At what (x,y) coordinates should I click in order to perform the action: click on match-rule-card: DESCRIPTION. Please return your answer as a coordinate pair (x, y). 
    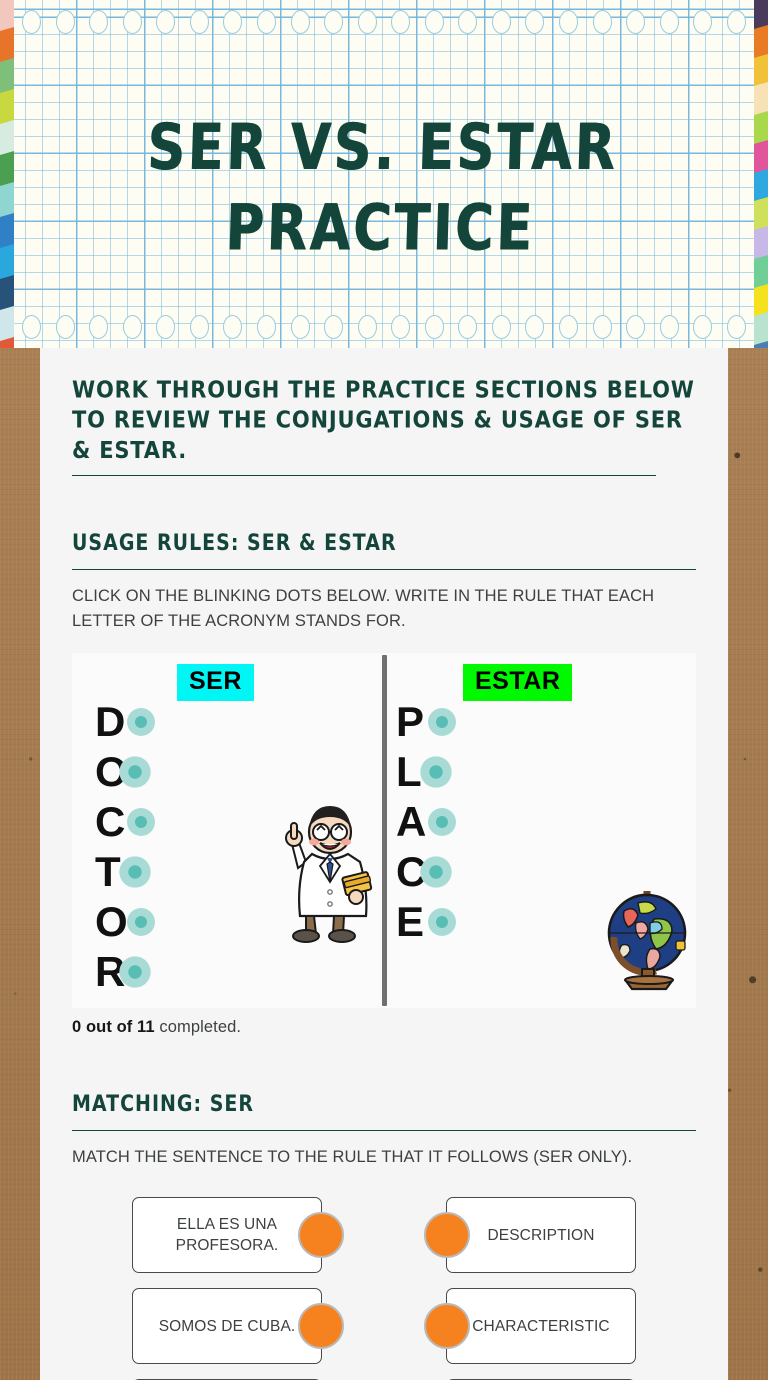
    Looking at the image, I should click on (530, 1235).